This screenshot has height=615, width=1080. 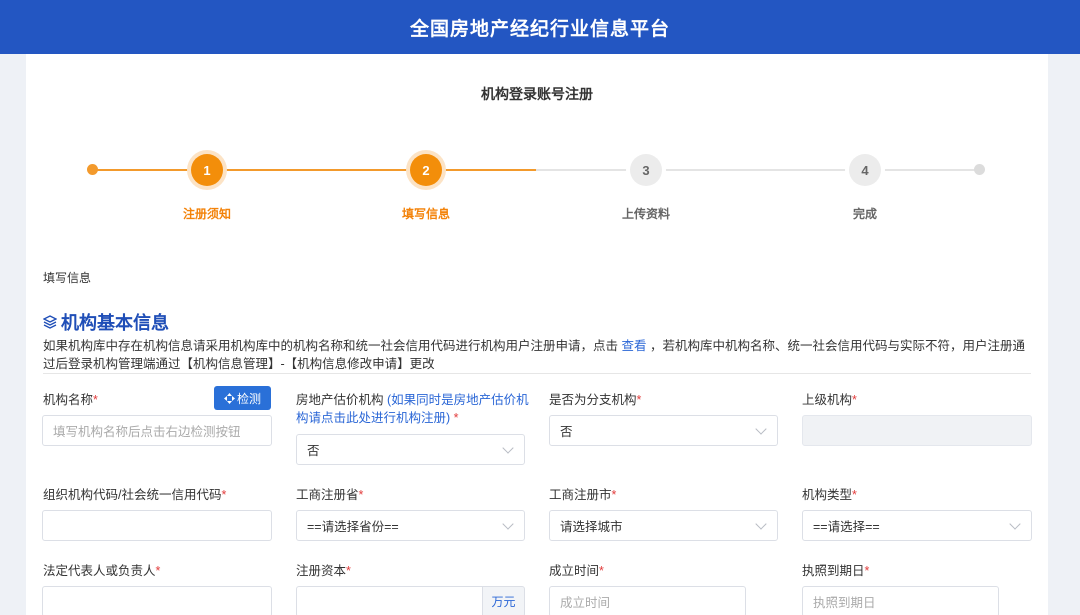 What do you see at coordinates (663, 525) in the screenshot?
I see `city-select: 请选择城市` at bounding box center [663, 525].